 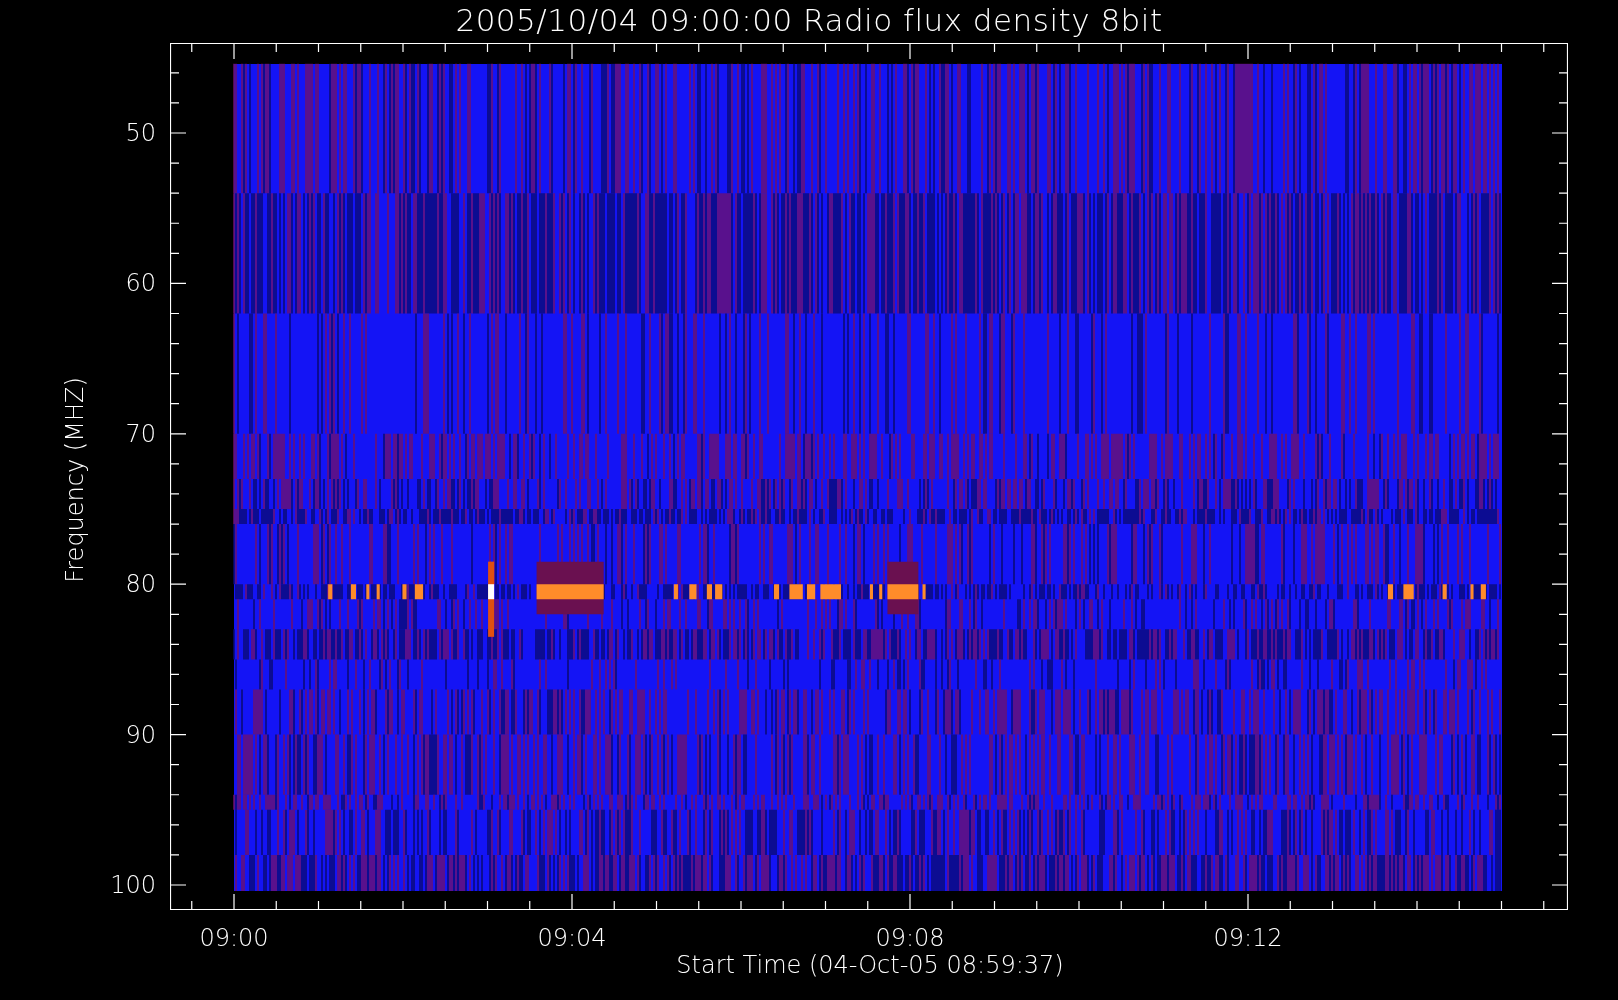 What do you see at coordinates (1248, 938) in the screenshot?
I see `tick-label: 09:12` at bounding box center [1248, 938].